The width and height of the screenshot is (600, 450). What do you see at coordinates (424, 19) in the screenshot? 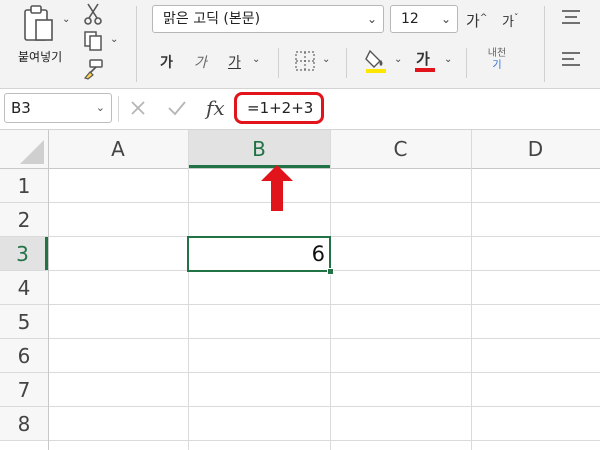
I see `font-size-select: 12 ⌄` at bounding box center [424, 19].